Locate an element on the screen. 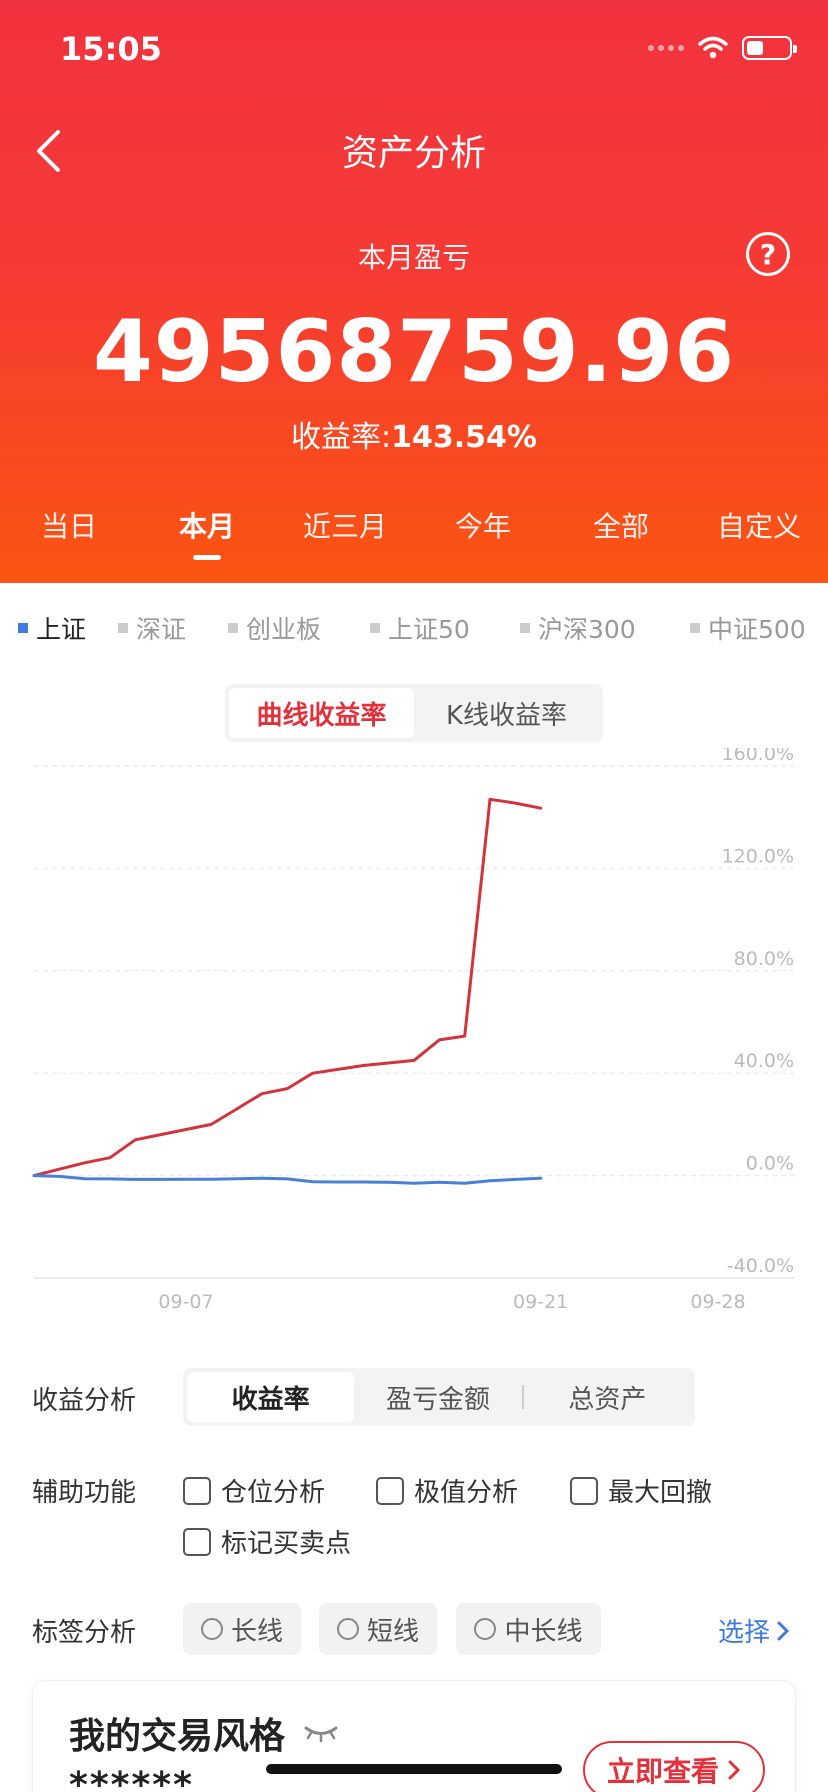  trading-style-card: 我的交易风格 ****** 立即查看 is located at coordinates (414, 1736).